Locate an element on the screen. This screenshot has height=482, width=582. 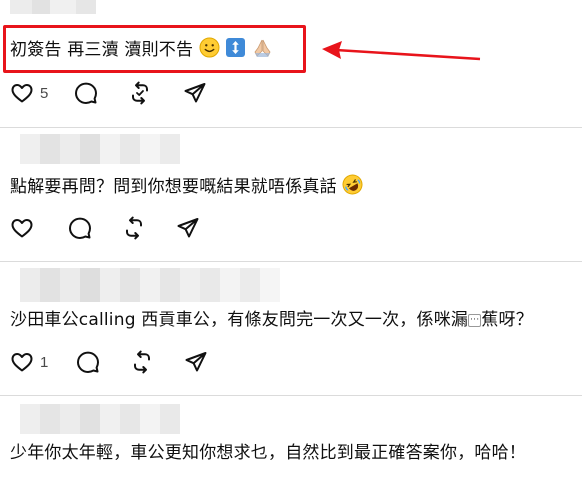
action-bar: 5 is located at coordinates (108, 93).